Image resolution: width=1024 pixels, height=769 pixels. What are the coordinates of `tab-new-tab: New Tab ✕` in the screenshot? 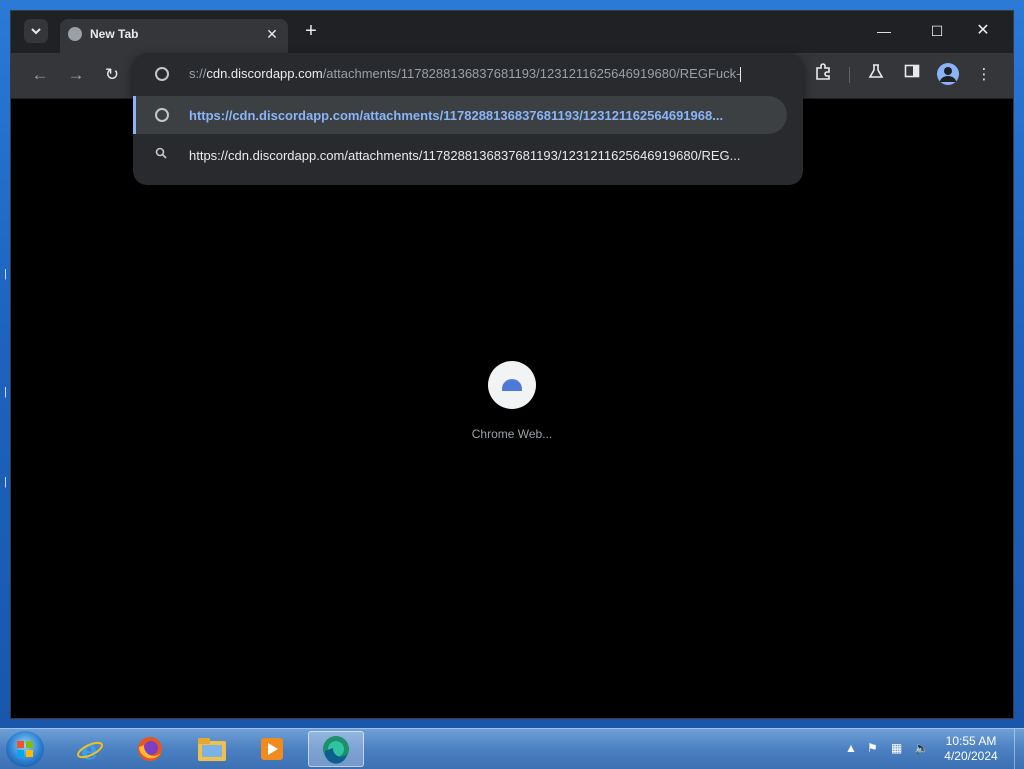 It's located at (174, 36).